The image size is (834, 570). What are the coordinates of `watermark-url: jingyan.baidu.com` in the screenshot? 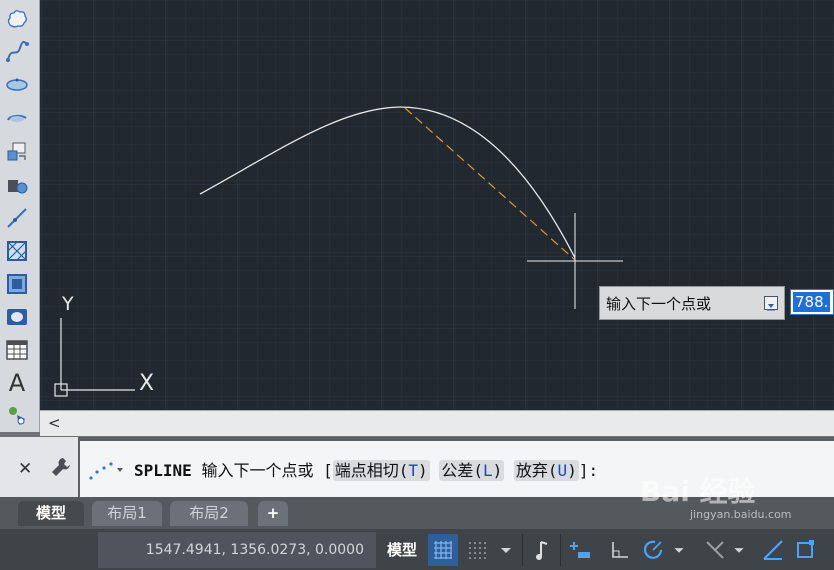 It's located at (741, 514).